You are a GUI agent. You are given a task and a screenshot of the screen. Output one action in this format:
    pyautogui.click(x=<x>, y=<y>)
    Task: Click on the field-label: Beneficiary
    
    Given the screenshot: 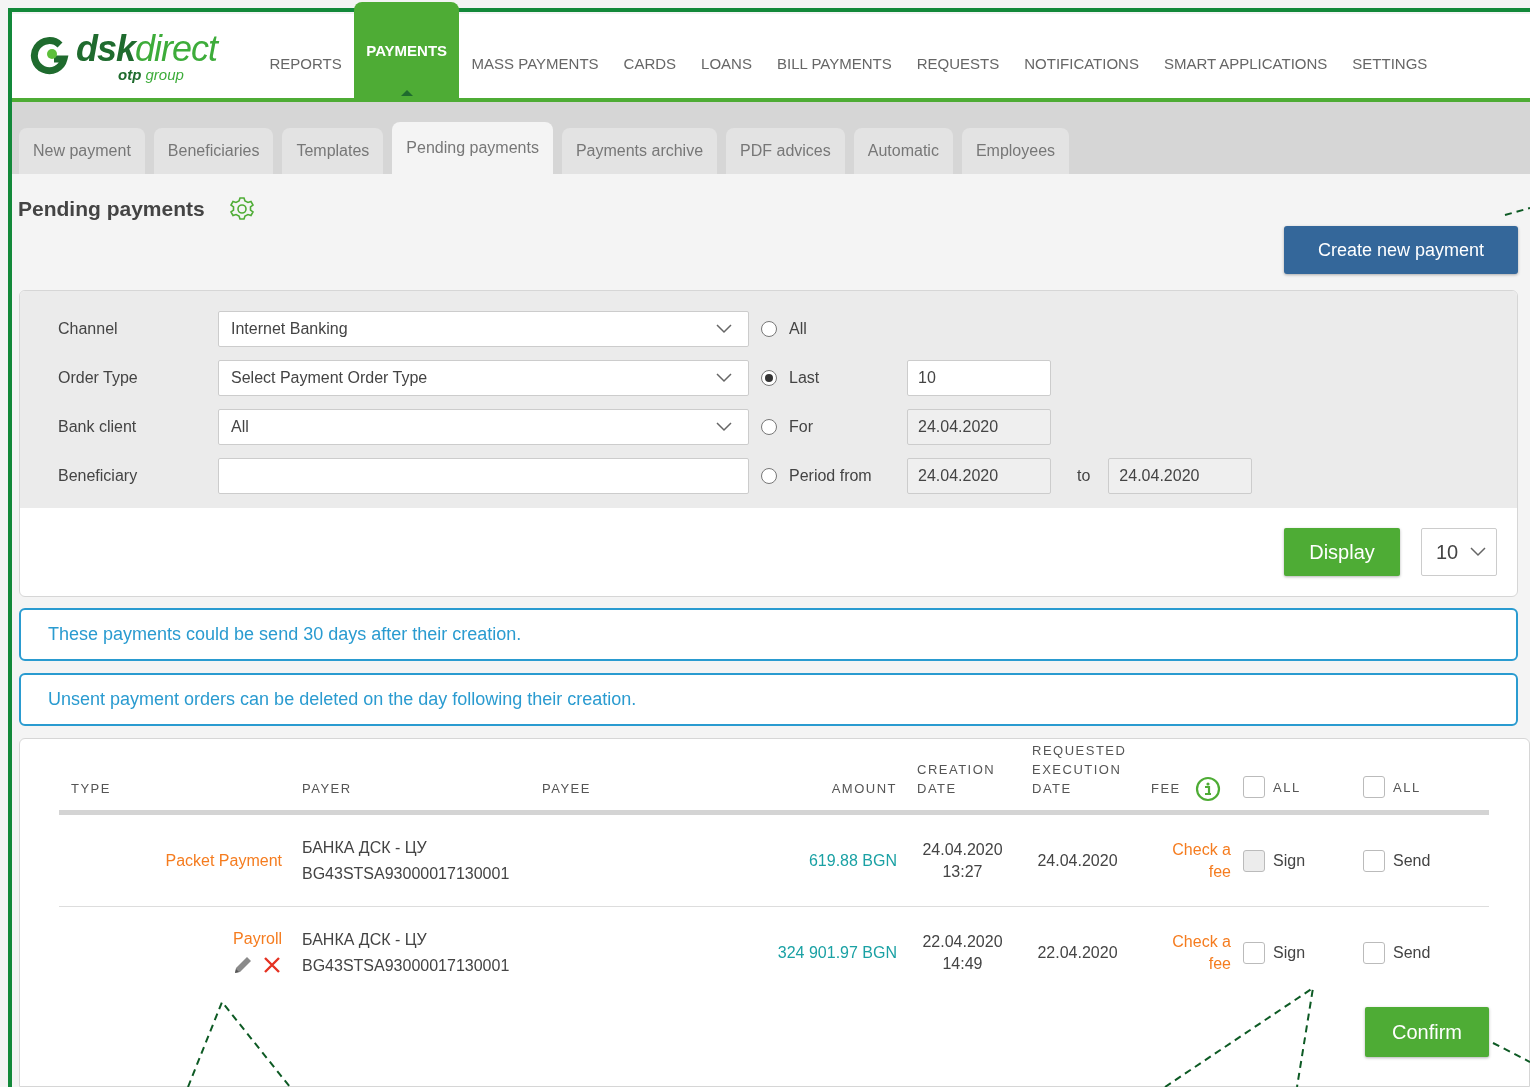 What is the action you would take?
    pyautogui.click(x=98, y=476)
    